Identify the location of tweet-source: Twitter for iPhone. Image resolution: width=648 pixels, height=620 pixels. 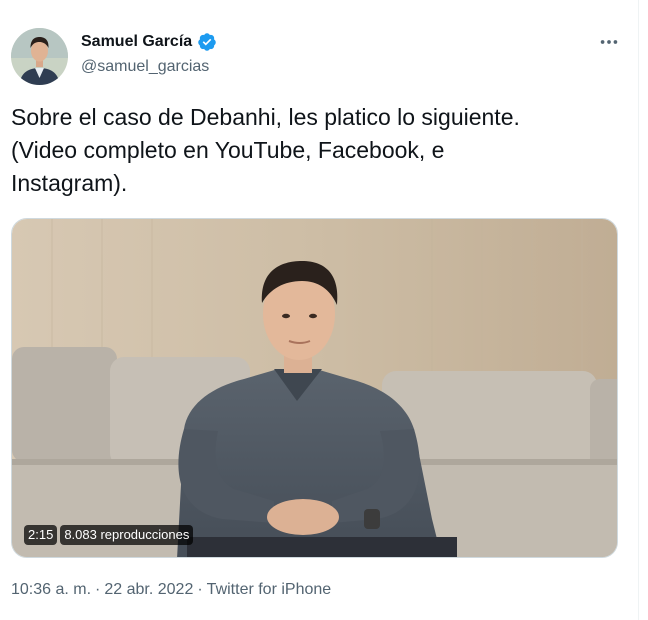
(269, 590).